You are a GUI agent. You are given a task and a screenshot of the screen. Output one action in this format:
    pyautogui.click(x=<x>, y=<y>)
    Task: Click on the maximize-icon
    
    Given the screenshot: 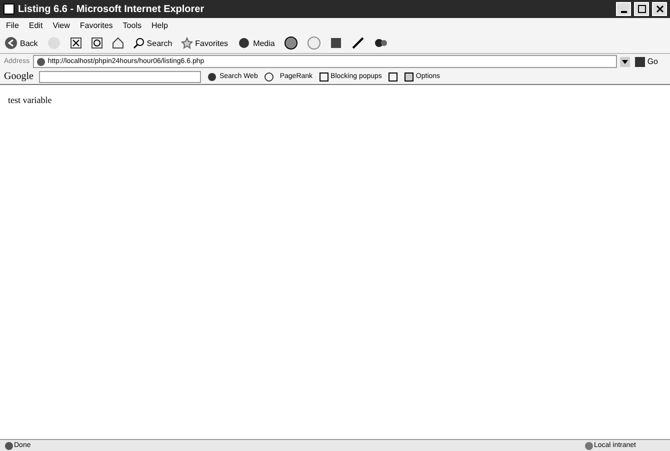 What is the action you would take?
    pyautogui.click(x=642, y=9)
    